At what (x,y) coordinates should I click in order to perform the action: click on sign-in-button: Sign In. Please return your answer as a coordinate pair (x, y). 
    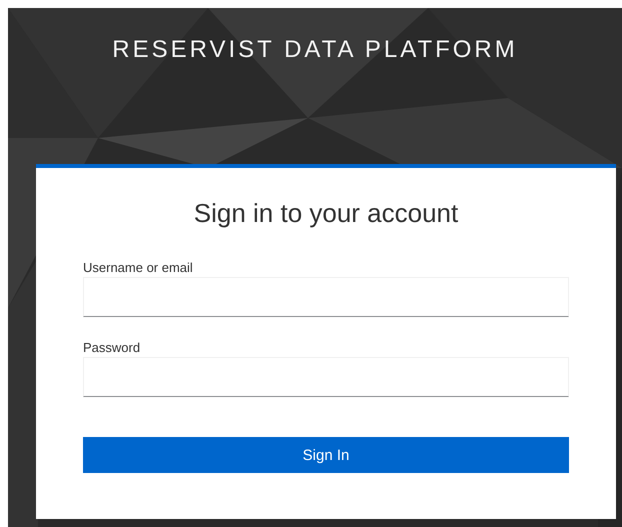
    Looking at the image, I should click on (326, 455).